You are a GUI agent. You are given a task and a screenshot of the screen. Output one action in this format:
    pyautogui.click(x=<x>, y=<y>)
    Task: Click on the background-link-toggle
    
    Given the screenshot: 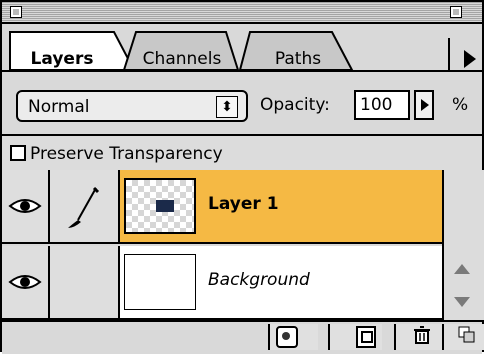 What is the action you would take?
    pyautogui.click(x=85, y=282)
    